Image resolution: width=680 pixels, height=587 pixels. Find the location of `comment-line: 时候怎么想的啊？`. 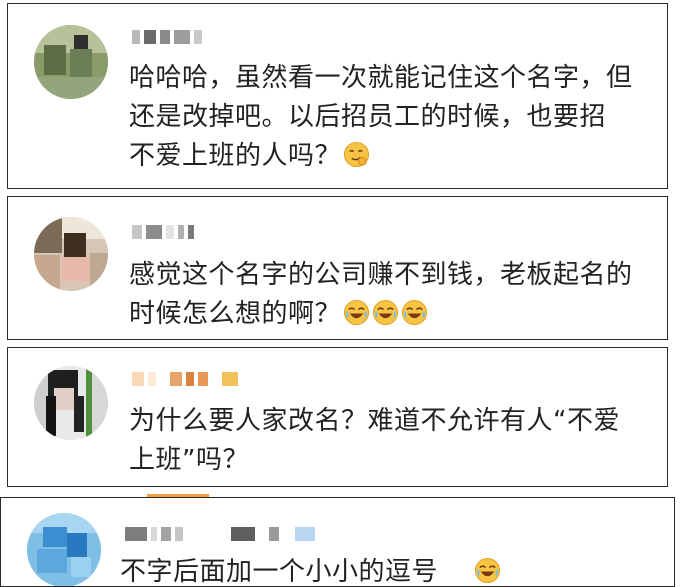

comment-line: 时候怎么想的啊？ is located at coordinates (390, 314).